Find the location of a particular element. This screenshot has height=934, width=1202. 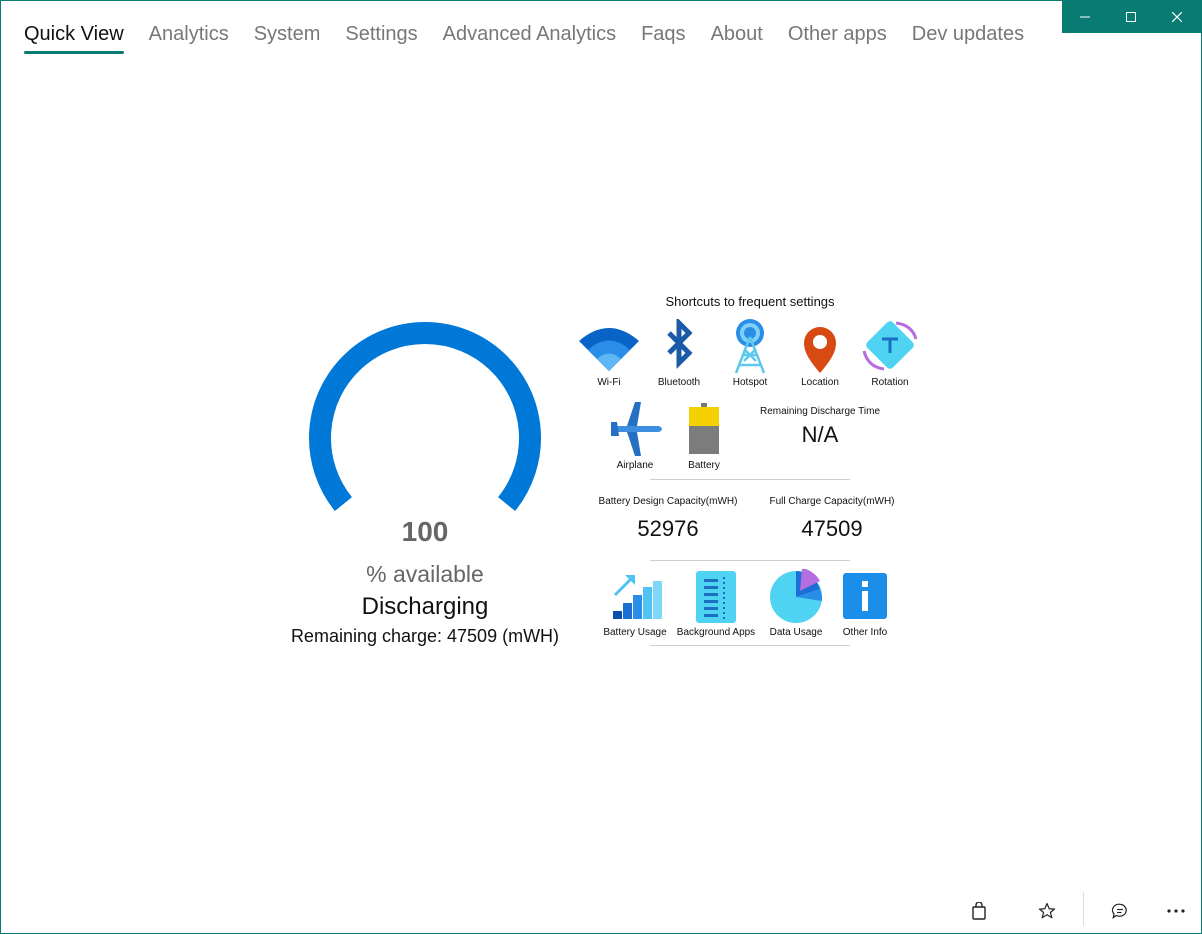

remaining-charge-text: Remaining charge: 47509 (mWH) is located at coordinates (425, 636).